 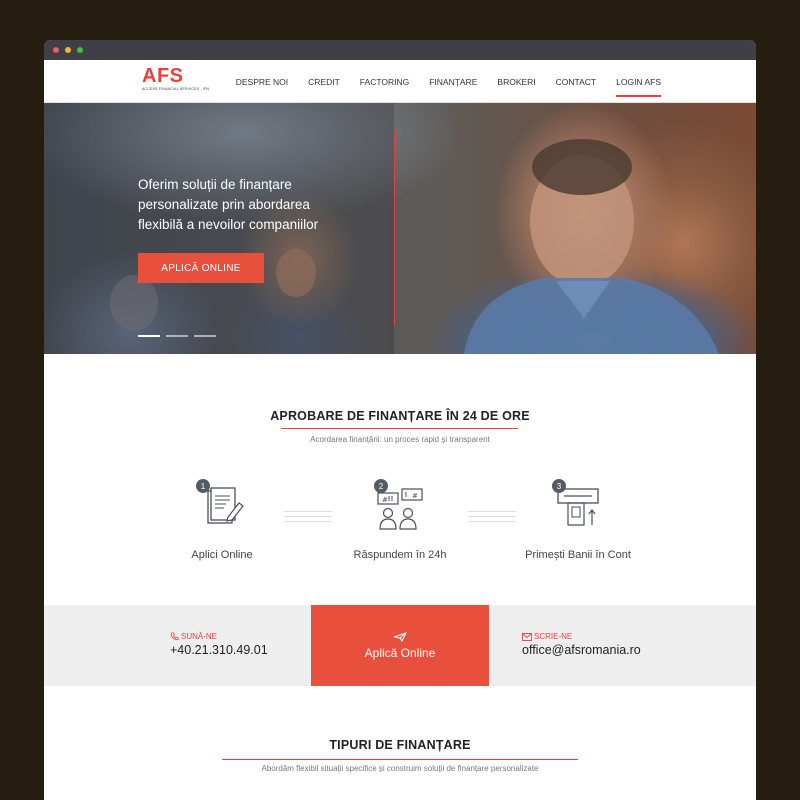 I want to click on step-label: Aplici Online, so click(x=222, y=555).